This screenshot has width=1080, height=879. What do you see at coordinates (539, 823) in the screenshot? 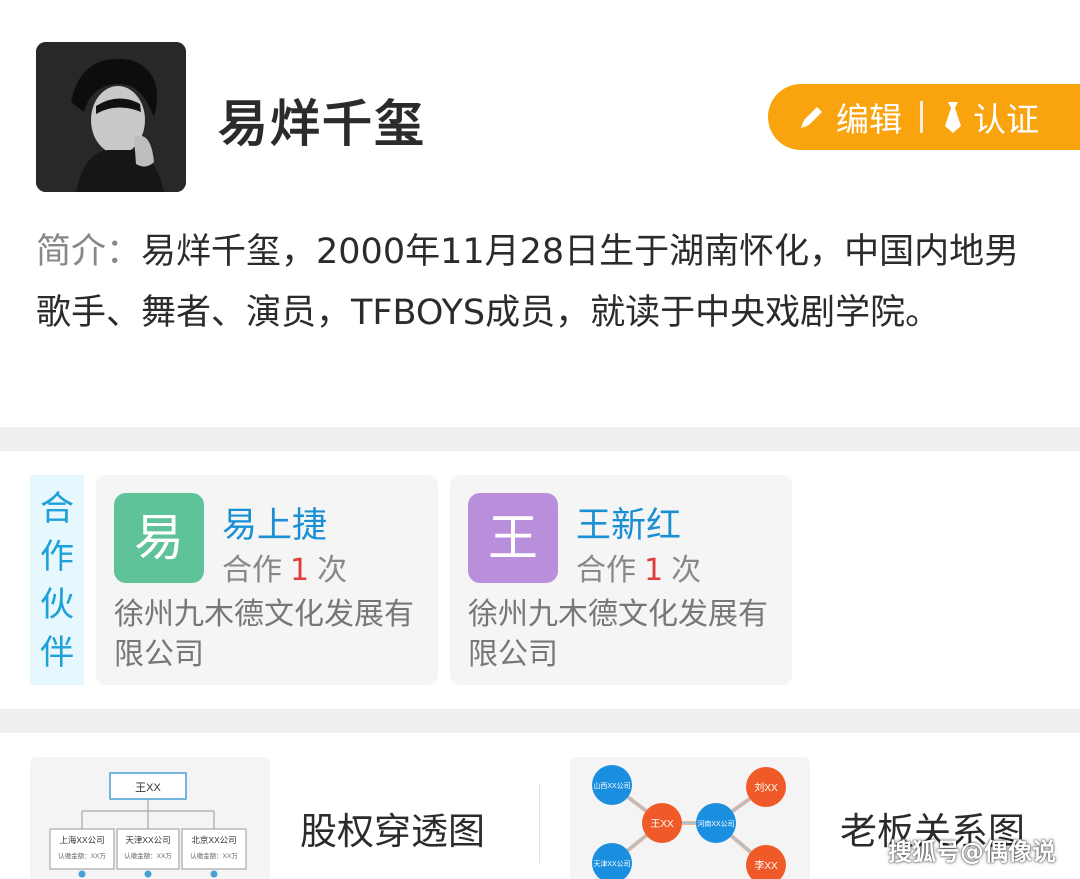
I see `tools-divider` at bounding box center [539, 823].